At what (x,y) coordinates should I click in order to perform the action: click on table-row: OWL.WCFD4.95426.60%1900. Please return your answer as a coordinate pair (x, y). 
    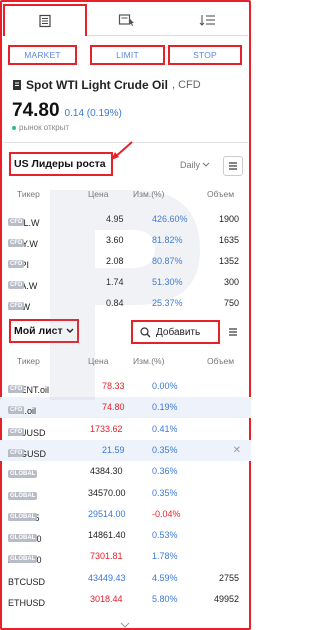
    Looking at the image, I should click on (125, 219).